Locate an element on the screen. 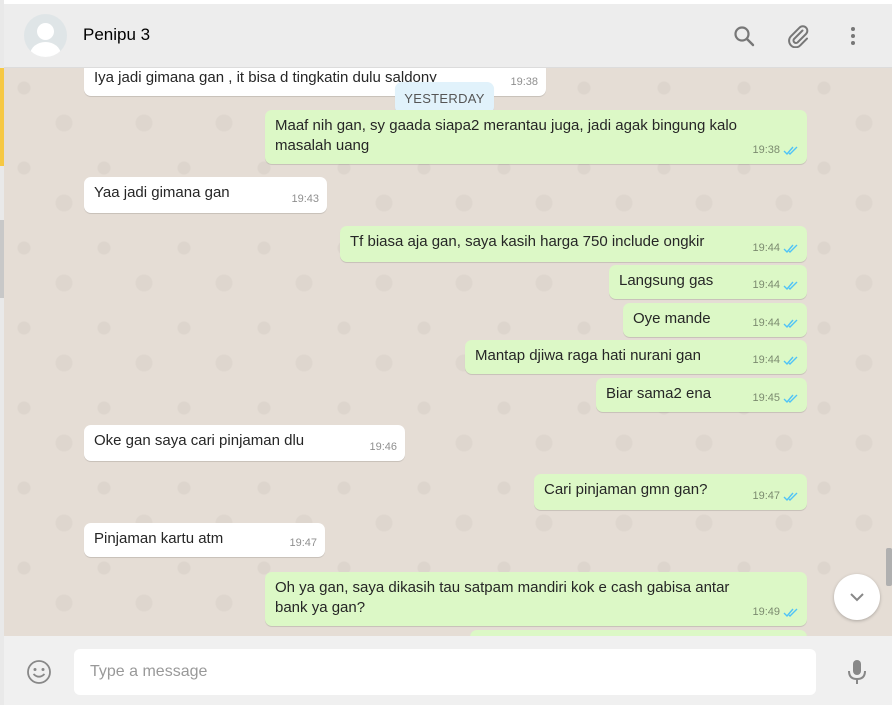  emoji-icon is located at coordinates (39, 672).